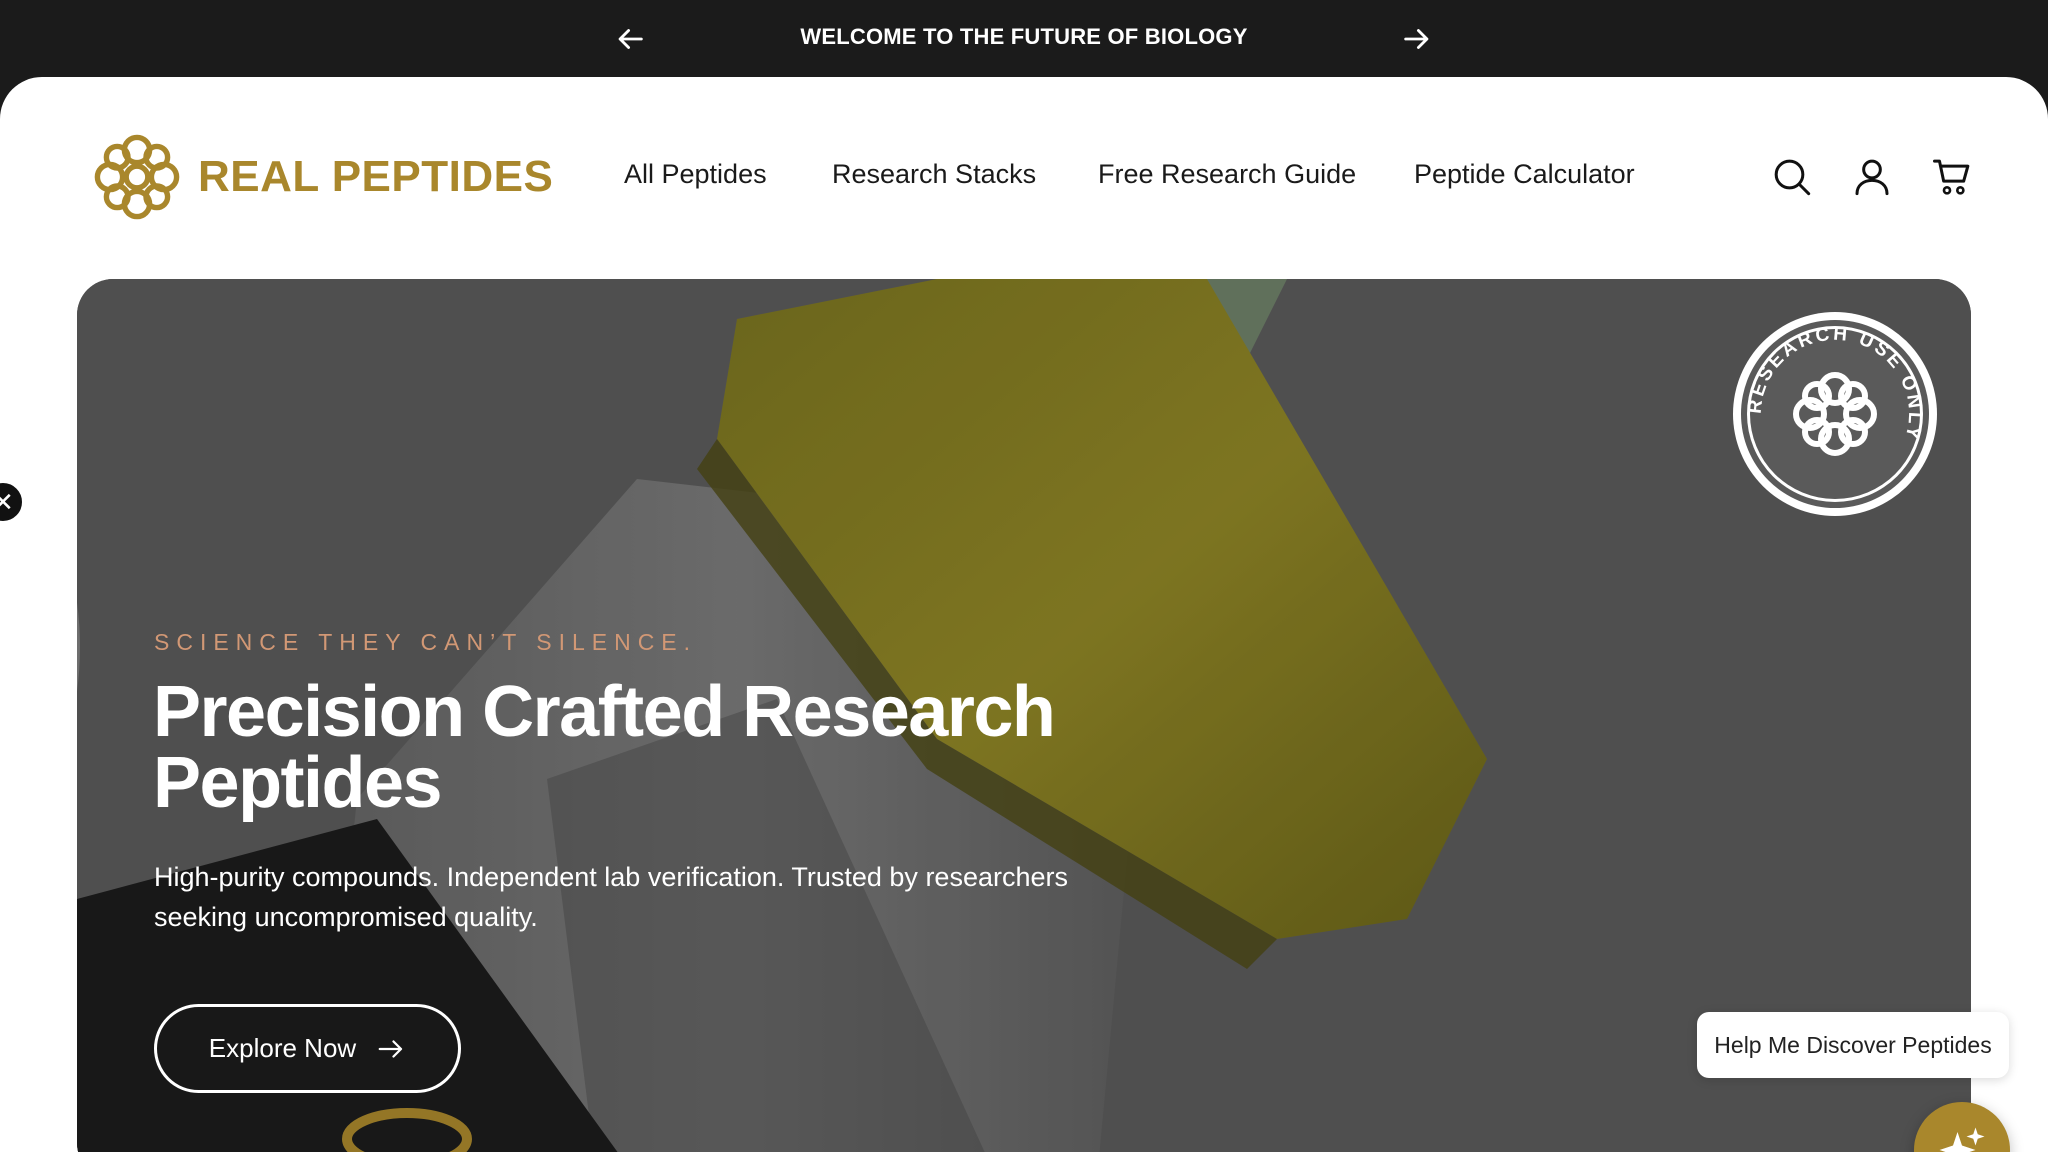 The width and height of the screenshot is (2048, 1152). I want to click on search-icon, so click(1792, 177).